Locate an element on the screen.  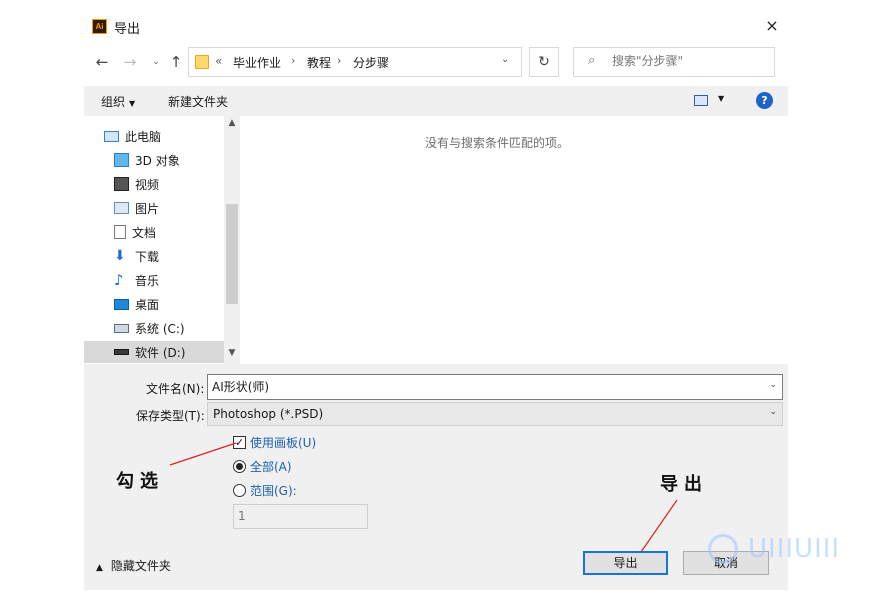
nav-pane-scrollbar: ▲ ▼ is located at coordinates (232, 240).